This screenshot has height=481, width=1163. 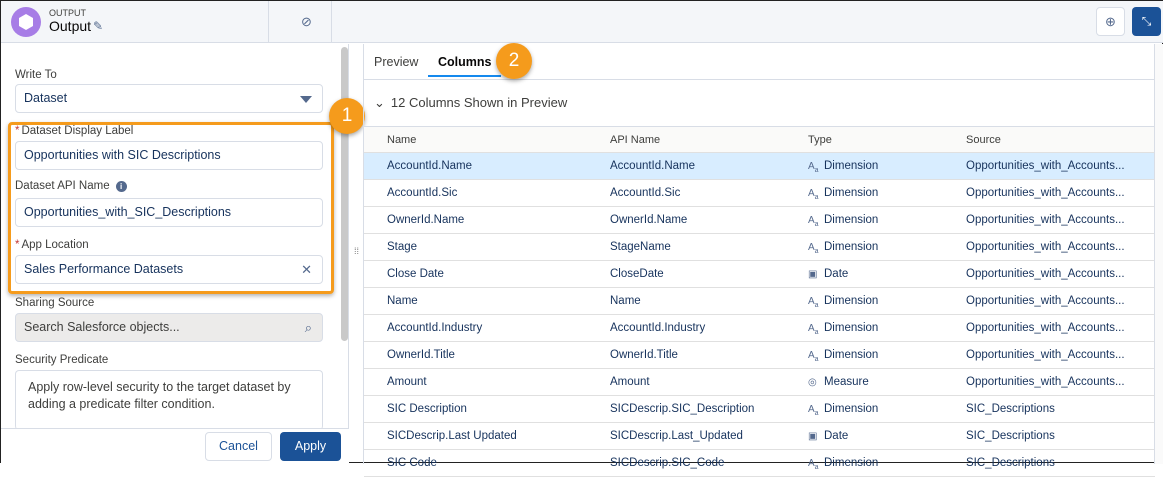 I want to click on search-icon: ⌕, so click(x=308, y=327).